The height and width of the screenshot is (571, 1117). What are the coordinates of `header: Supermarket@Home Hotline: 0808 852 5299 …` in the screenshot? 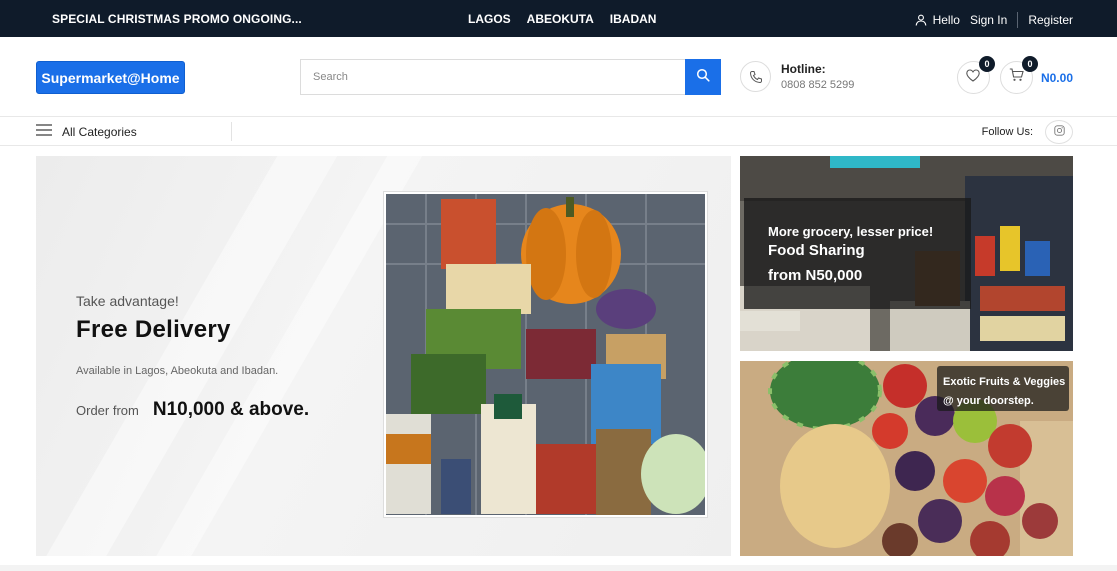 It's located at (558, 77).